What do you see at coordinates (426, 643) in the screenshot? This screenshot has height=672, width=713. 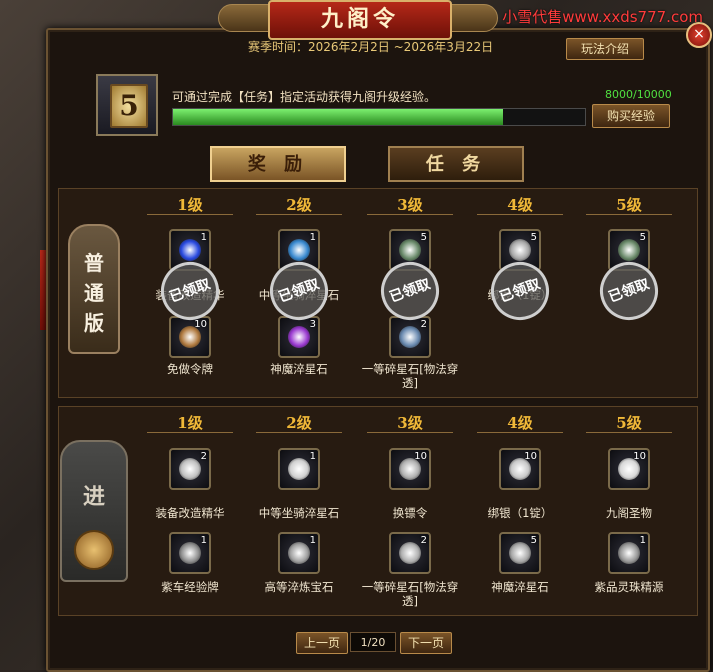 I see `next-page-button: 下一页` at bounding box center [426, 643].